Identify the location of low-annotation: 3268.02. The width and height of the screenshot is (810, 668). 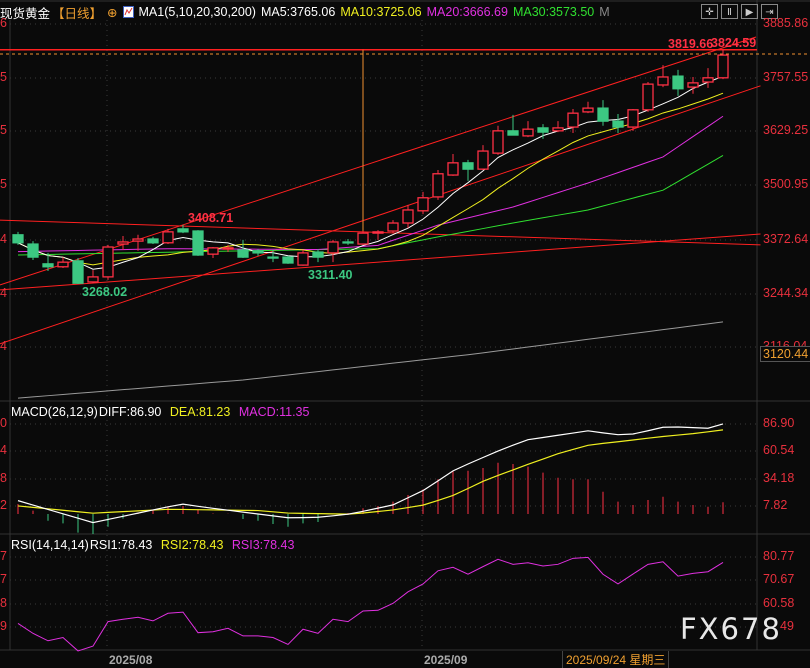
(105, 292).